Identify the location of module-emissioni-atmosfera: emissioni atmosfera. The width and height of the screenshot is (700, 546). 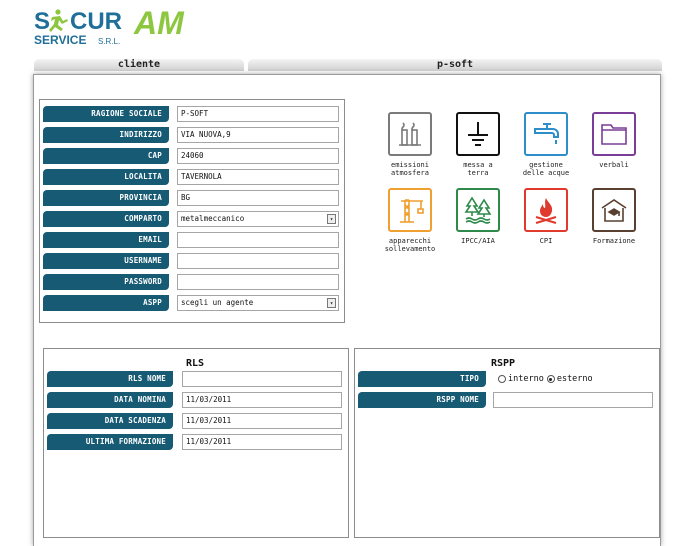
(410, 144).